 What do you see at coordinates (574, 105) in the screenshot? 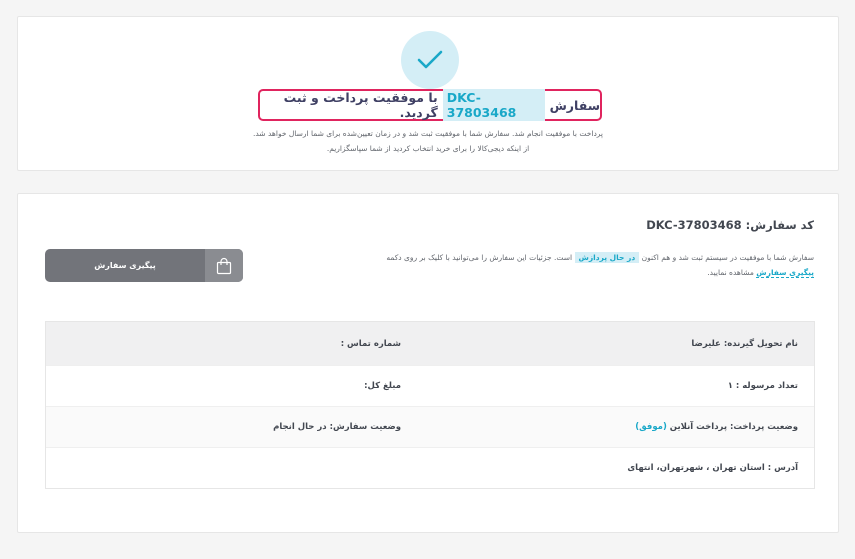
I see `headline-prefix: سفارش` at bounding box center [574, 105].